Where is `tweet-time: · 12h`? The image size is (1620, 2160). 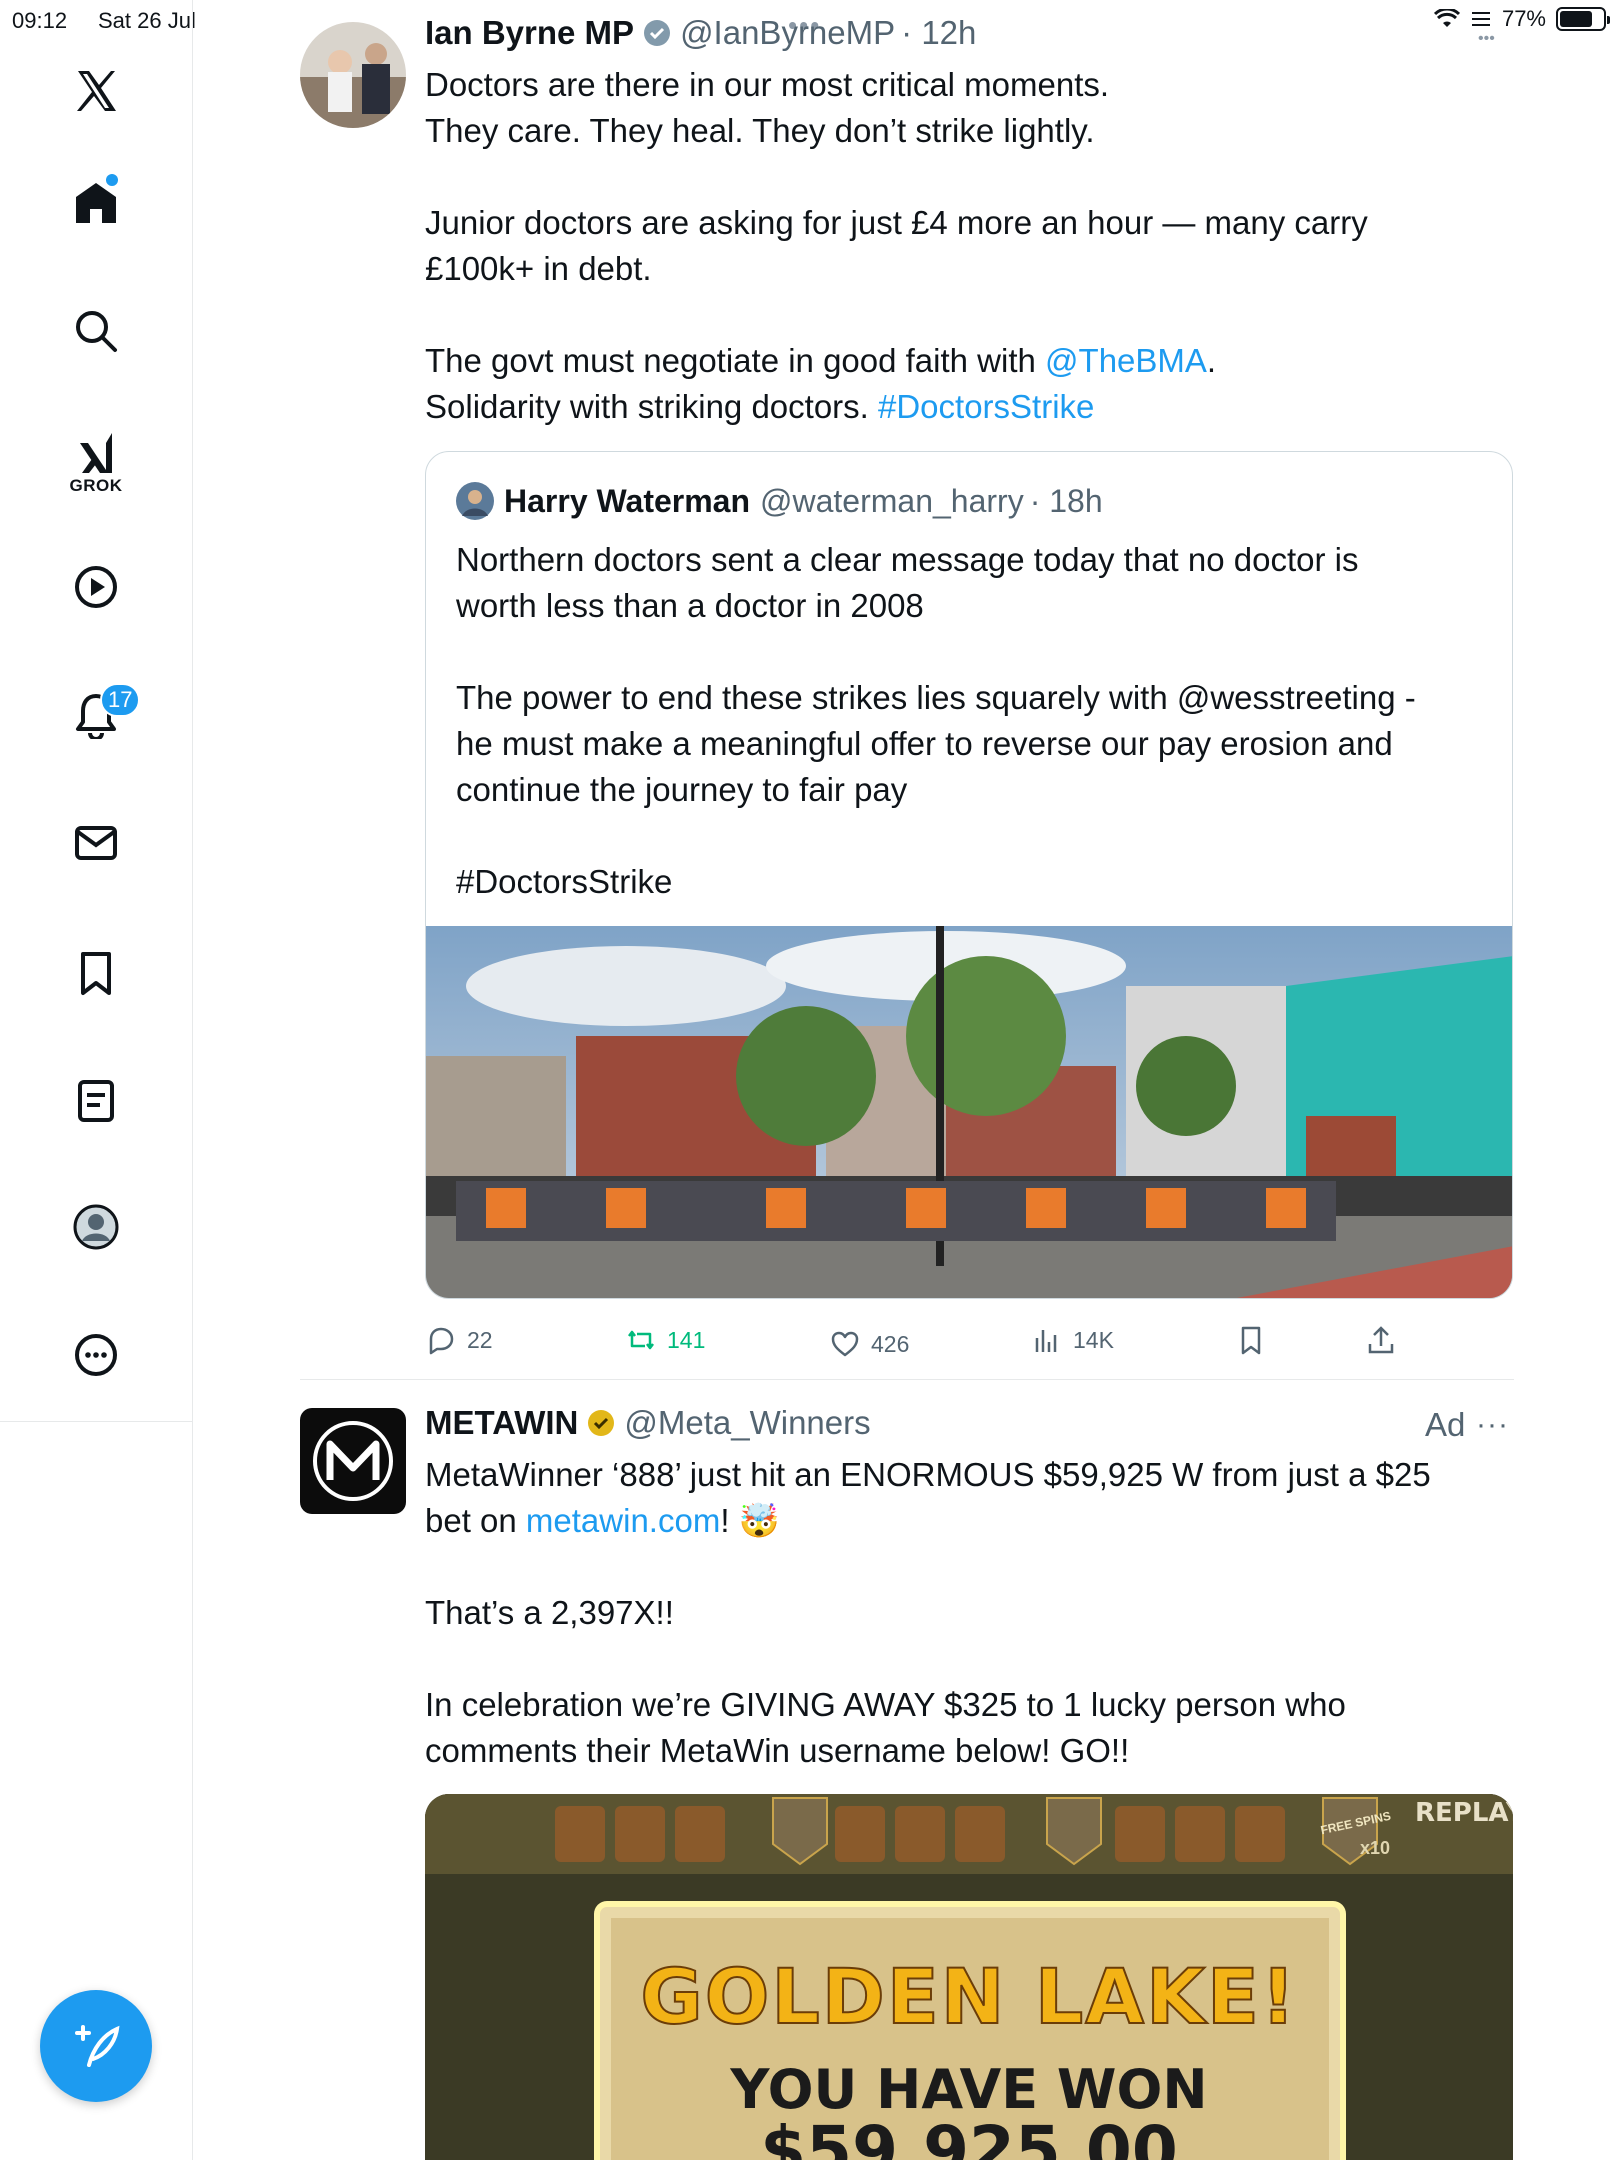
tweet-time: · 12h is located at coordinates (938, 33).